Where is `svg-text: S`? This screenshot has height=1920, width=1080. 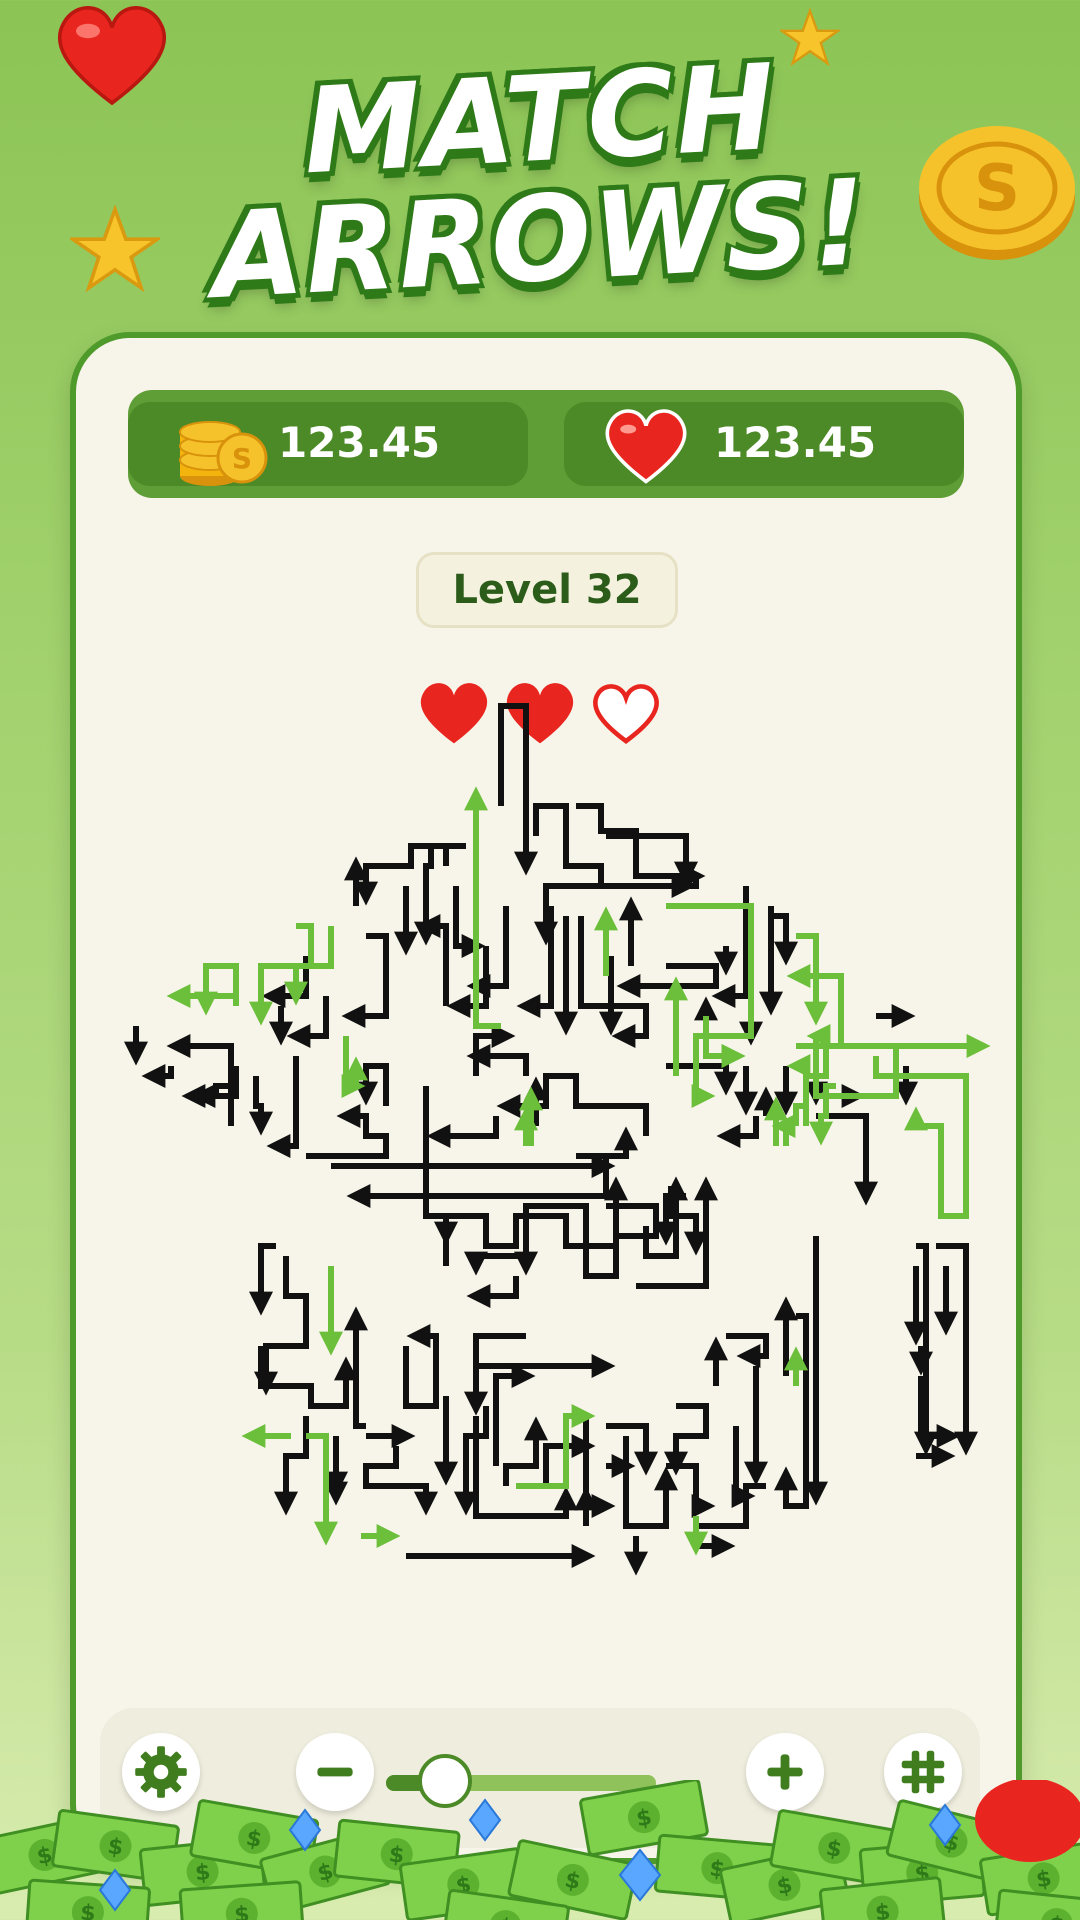 svg-text: S is located at coordinates (997, 189).